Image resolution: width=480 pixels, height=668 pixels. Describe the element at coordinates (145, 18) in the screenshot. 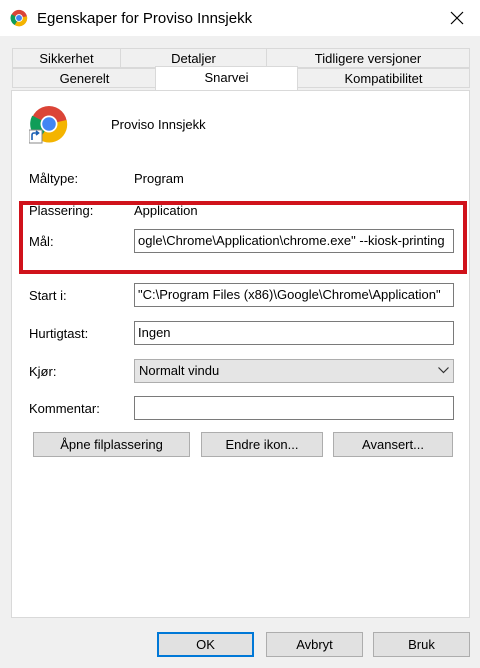

I see `window-title: Egenskaper for Proviso Innsjekk` at that location.